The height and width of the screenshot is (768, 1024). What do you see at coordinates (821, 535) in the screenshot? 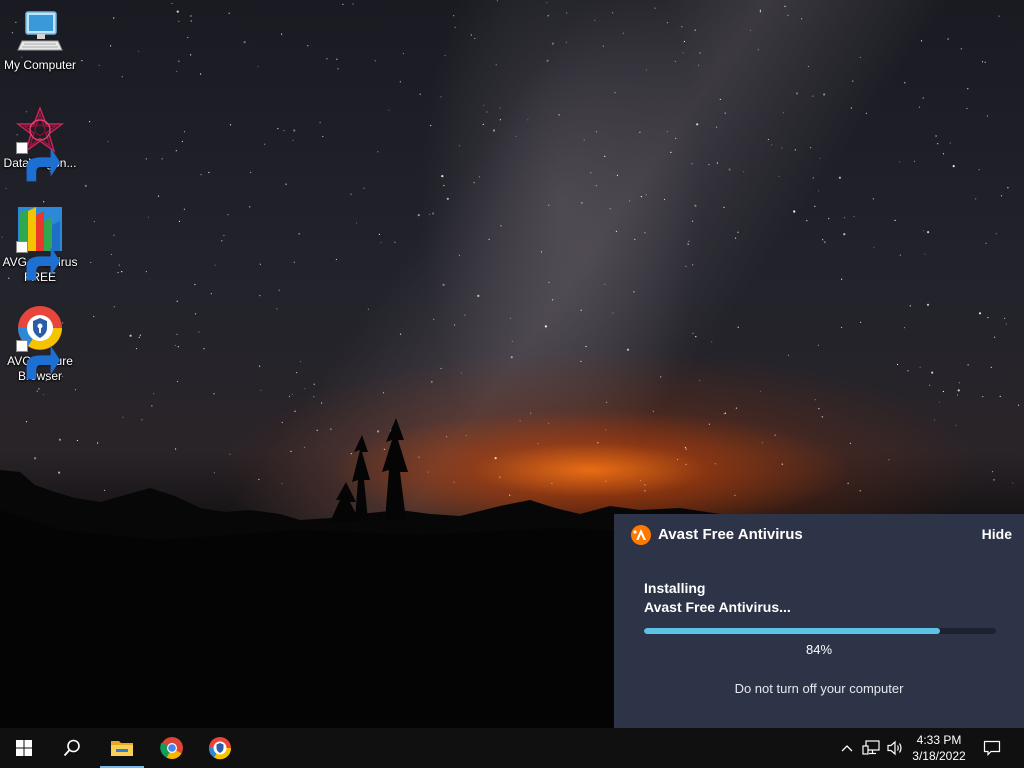
I see `notification-header: Avast Free Antivirus Hide` at bounding box center [821, 535].